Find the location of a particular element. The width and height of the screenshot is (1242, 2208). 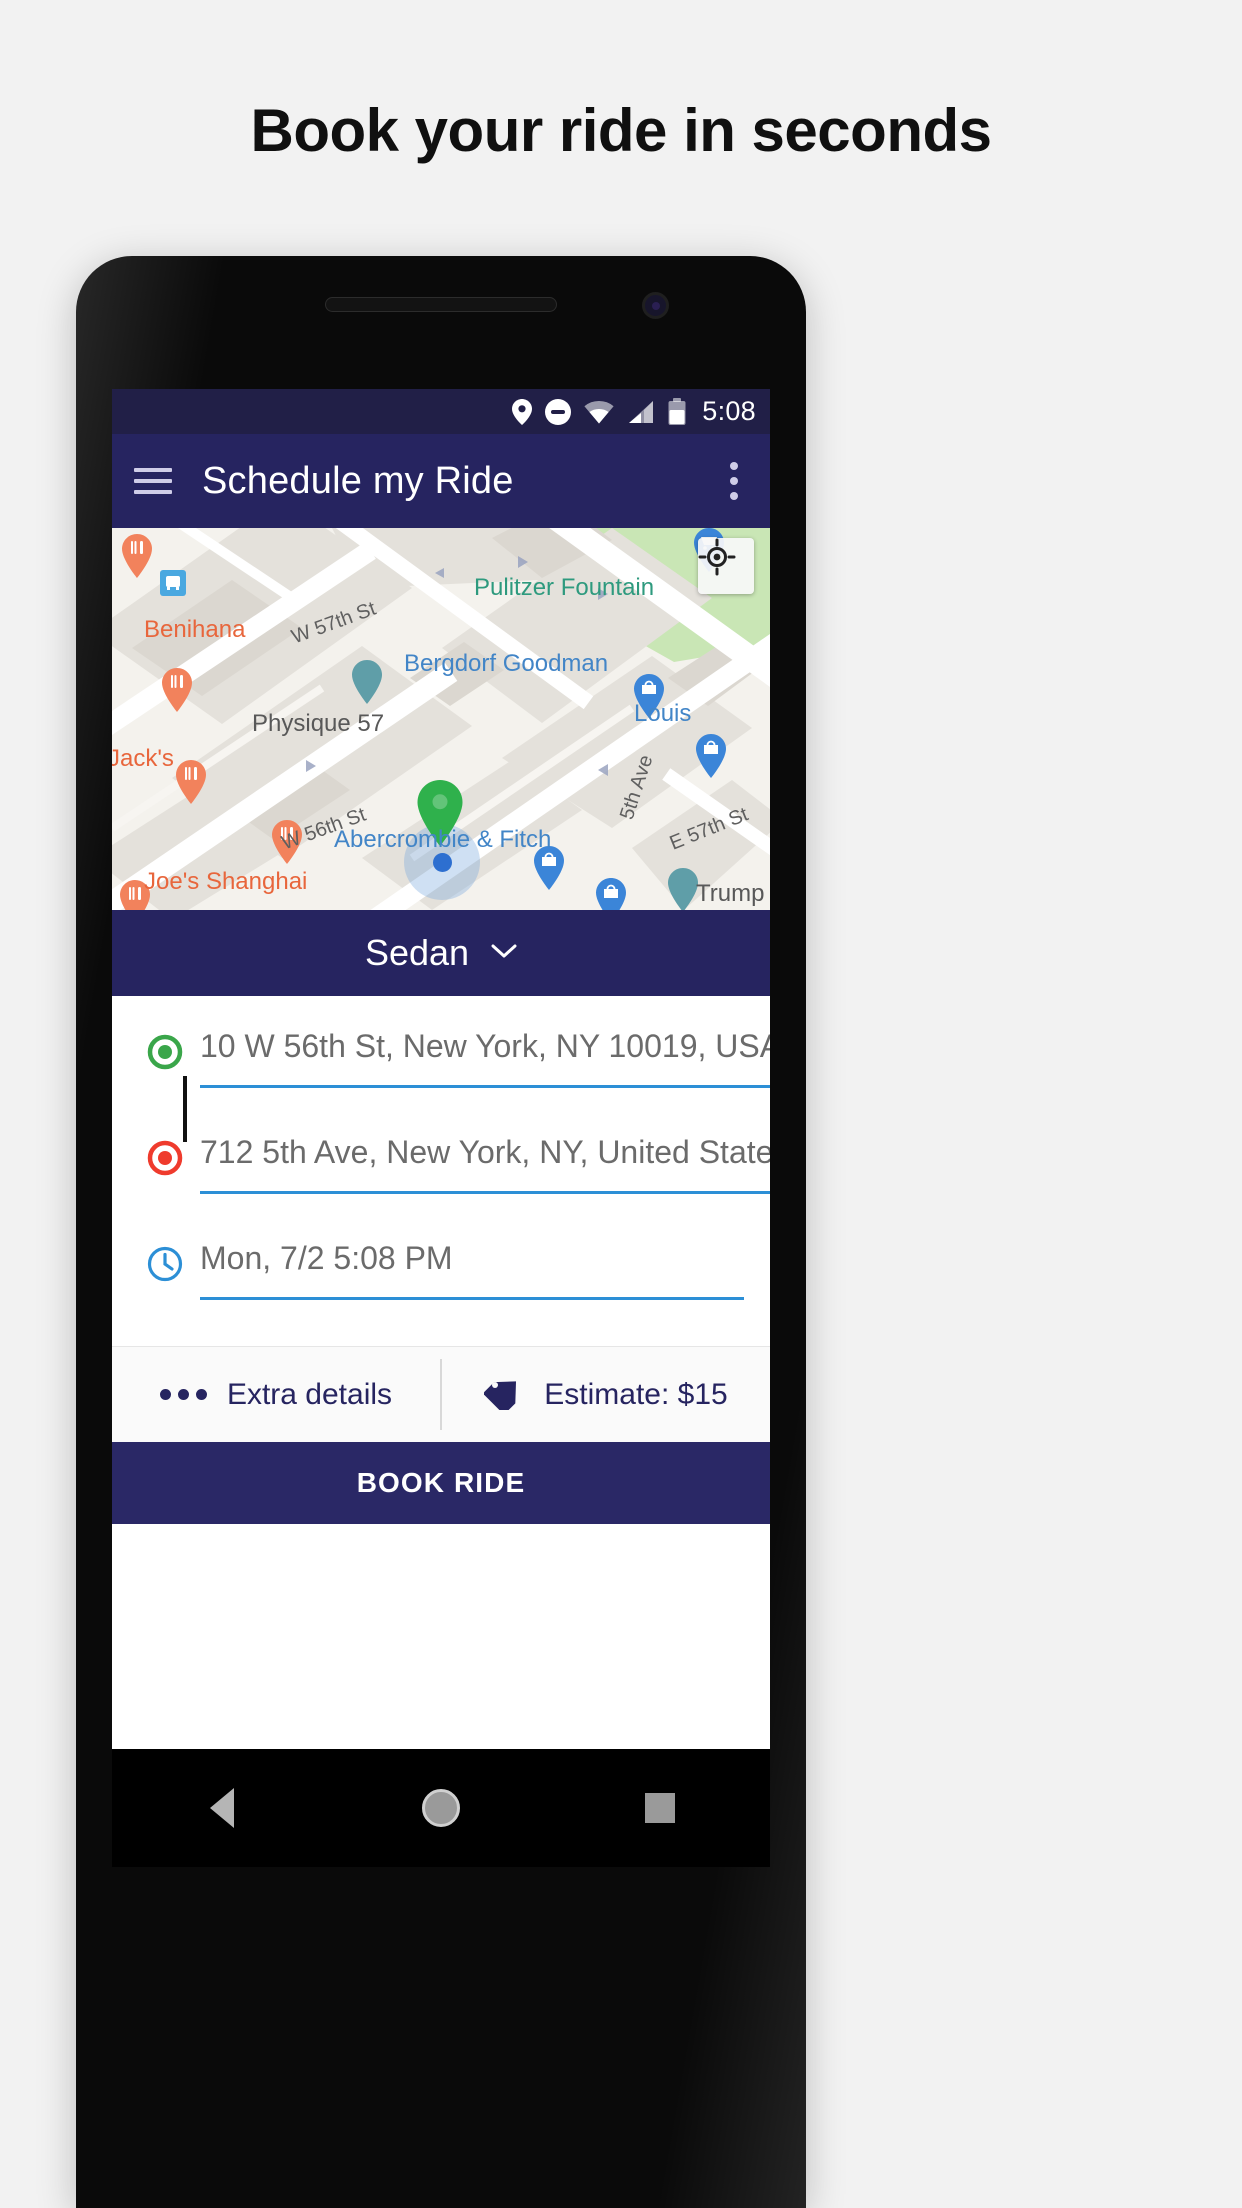

book-ride-button: BOOK RIDE is located at coordinates (441, 1483).